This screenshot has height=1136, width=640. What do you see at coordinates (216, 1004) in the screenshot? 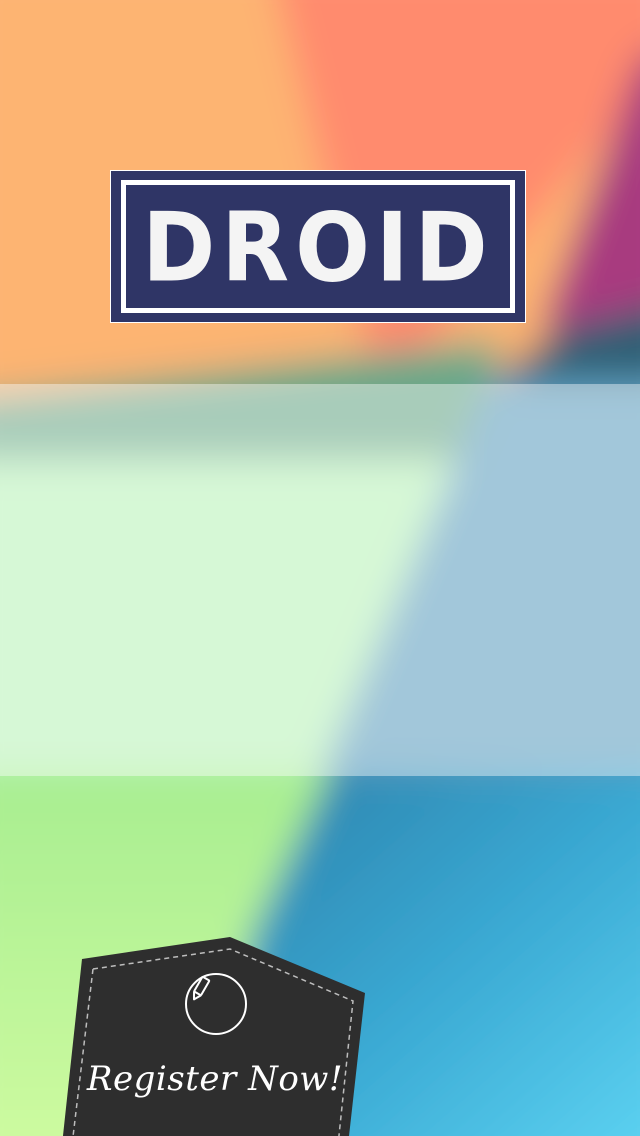
I see `pencil-icon` at bounding box center [216, 1004].